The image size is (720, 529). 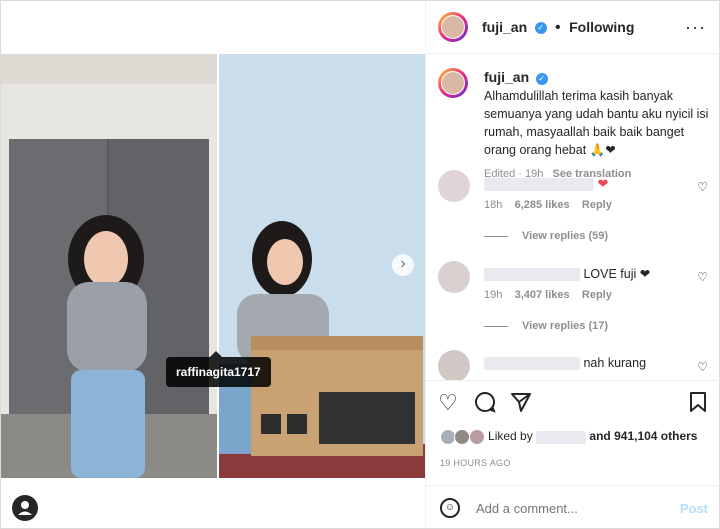 I want to click on user-tag-icon, so click(x=25, y=508).